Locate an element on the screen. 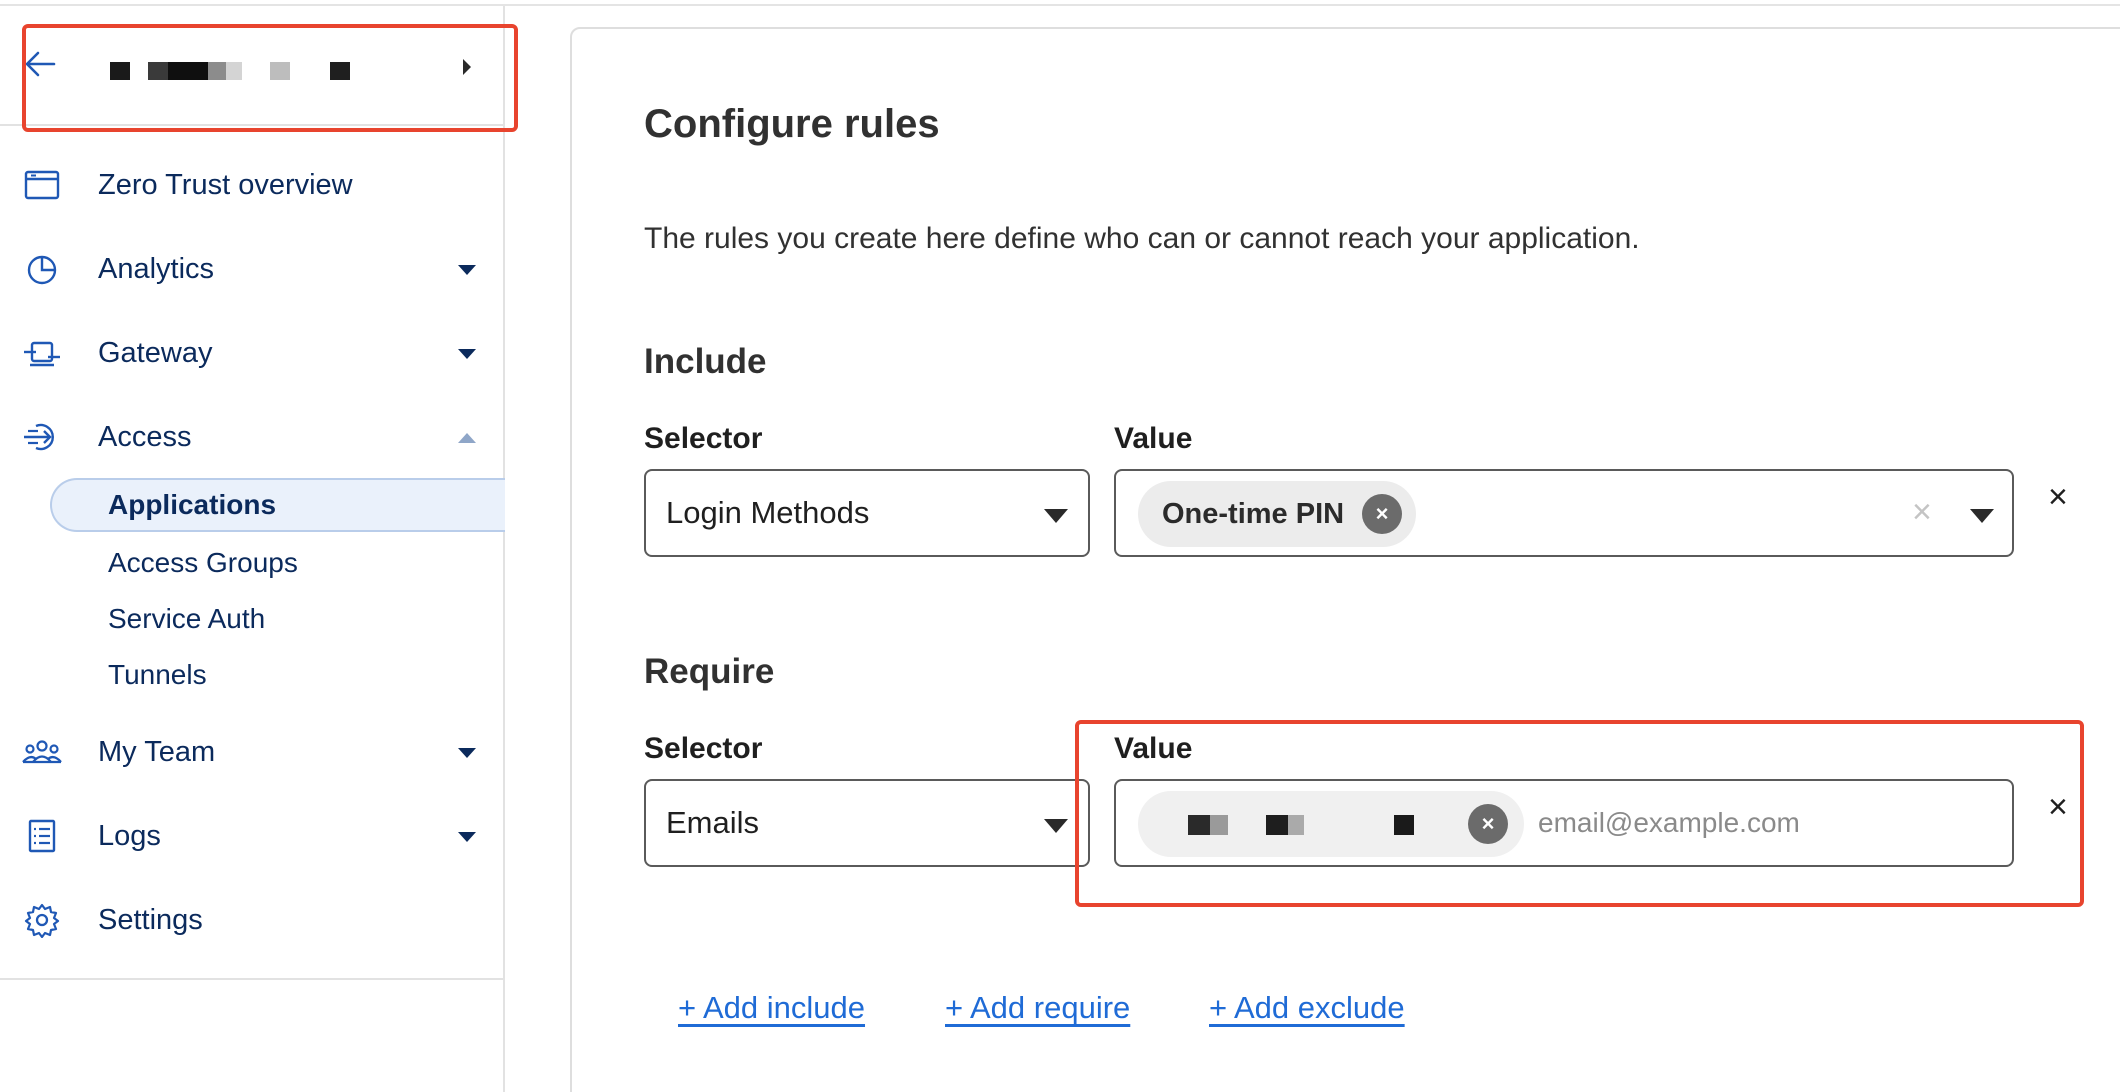  page-title: Configure rules is located at coordinates (792, 124).